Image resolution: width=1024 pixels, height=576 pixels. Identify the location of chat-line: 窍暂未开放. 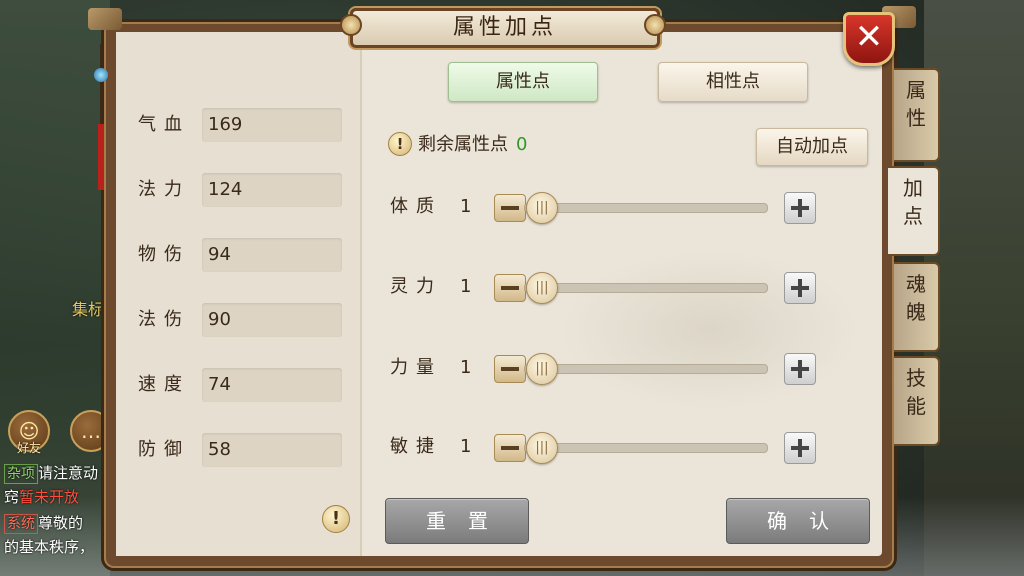
(59, 497).